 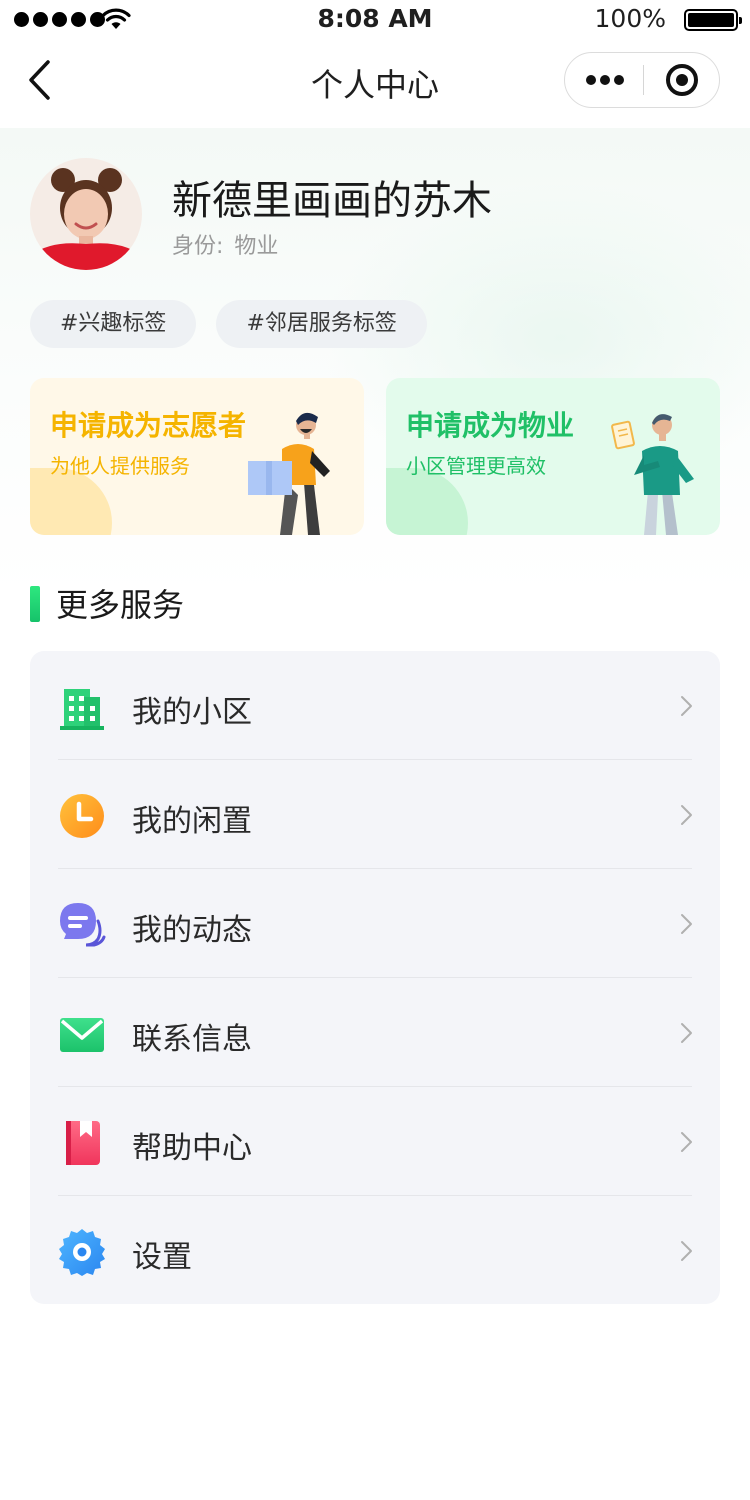 What do you see at coordinates (227, 244) in the screenshot?
I see `user-role: 身份: 物业` at bounding box center [227, 244].